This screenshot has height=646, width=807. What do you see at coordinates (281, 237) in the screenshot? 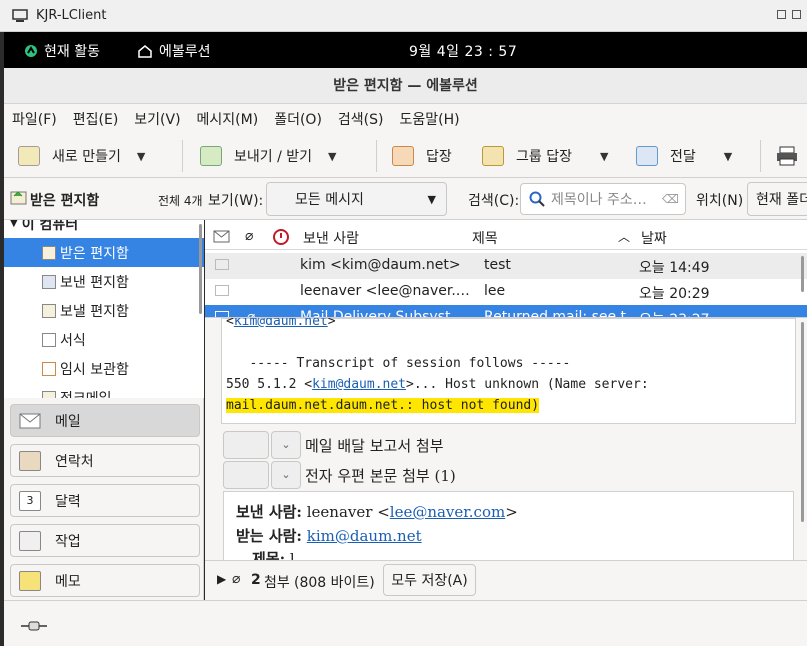
I see `flag-column-icon` at bounding box center [281, 237].